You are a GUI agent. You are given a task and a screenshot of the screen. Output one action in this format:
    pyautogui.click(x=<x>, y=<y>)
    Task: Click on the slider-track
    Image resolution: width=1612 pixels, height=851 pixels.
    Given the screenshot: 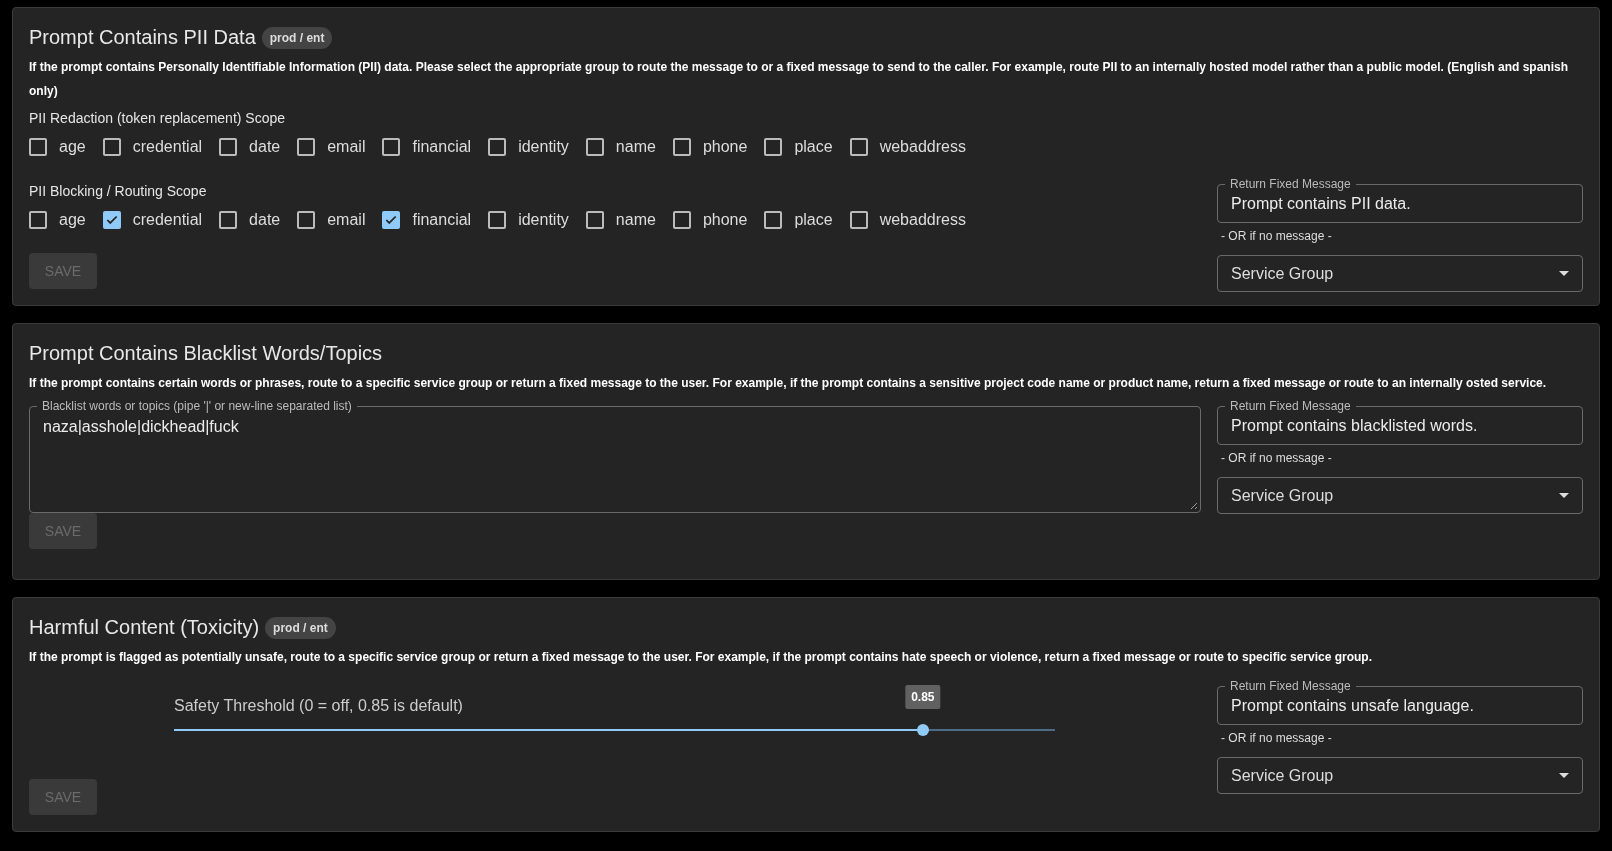 What is the action you would take?
    pyautogui.click(x=614, y=730)
    